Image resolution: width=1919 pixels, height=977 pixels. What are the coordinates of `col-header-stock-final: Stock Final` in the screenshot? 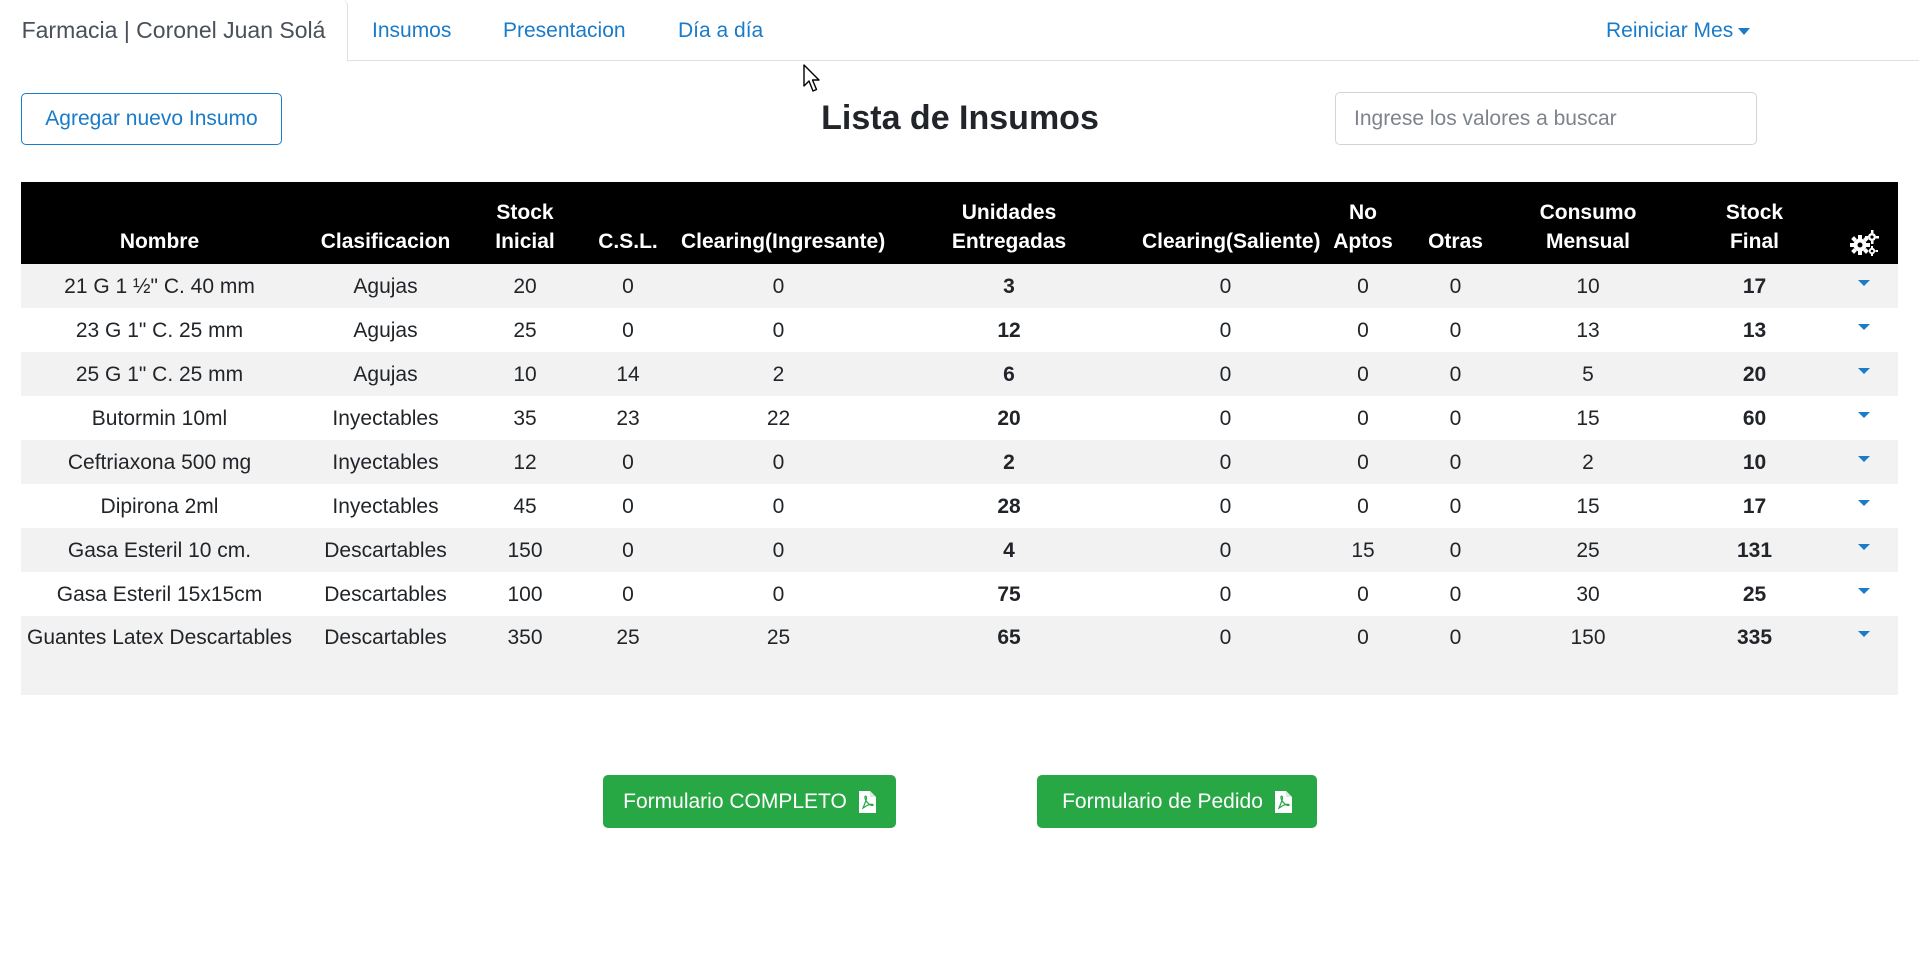 It's located at (1754, 223).